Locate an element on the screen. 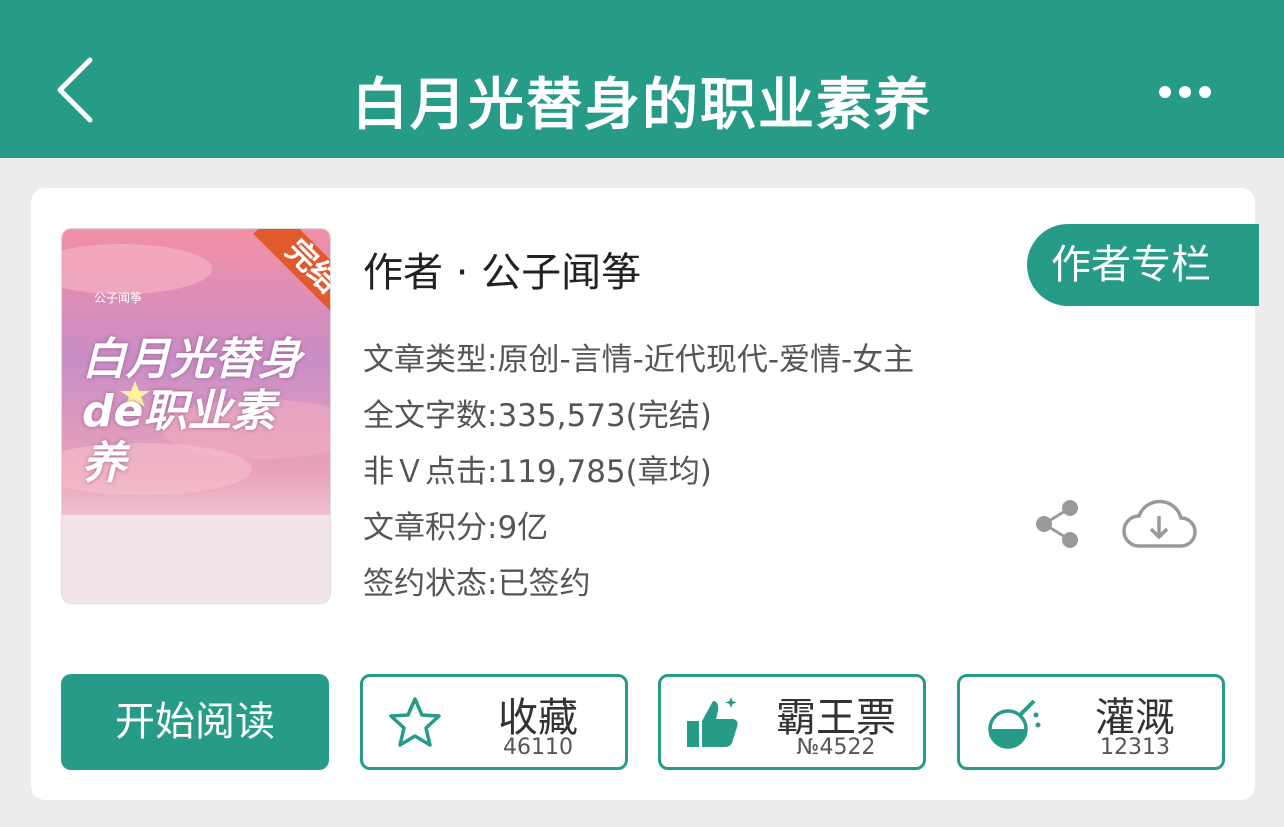  cover-author-label: 公子闻筝 is located at coordinates (118, 298).